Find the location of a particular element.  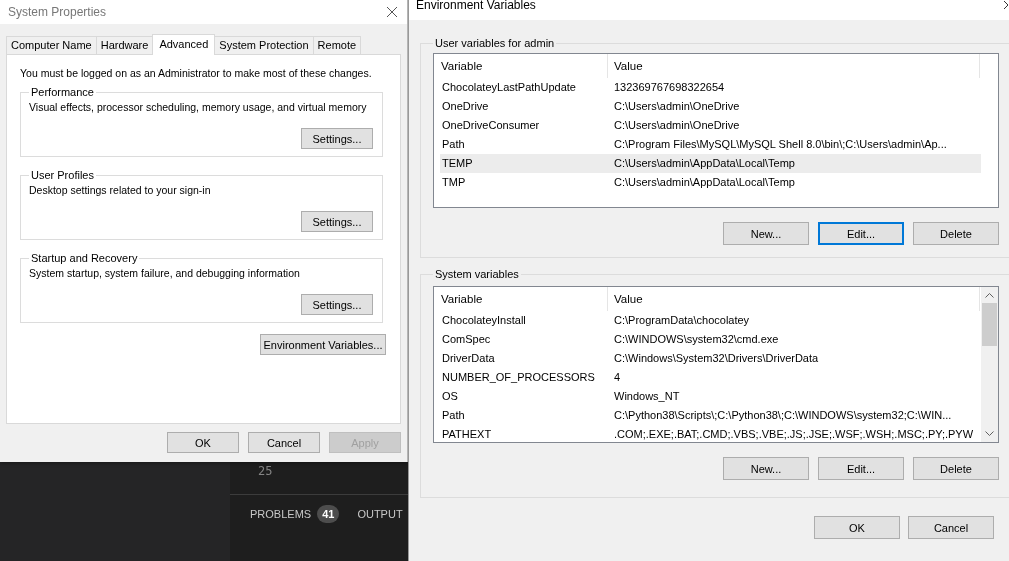

list-row: OneDriveConsumer C:\Users\admin\OneDrive is located at coordinates (710, 125).